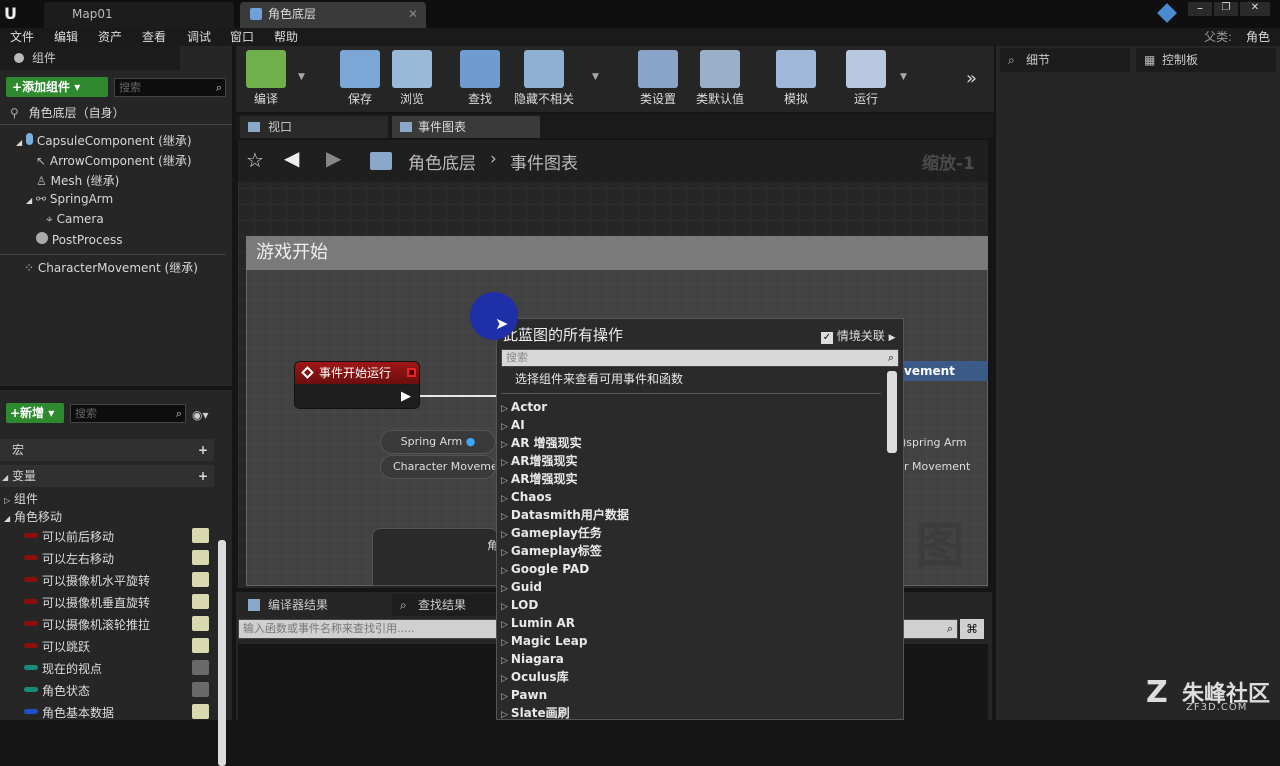 This screenshot has width=1280, height=766. What do you see at coordinates (551, 533) in the screenshot?
I see `context-menu-item: ▷ Gameplay任务` at bounding box center [551, 533].